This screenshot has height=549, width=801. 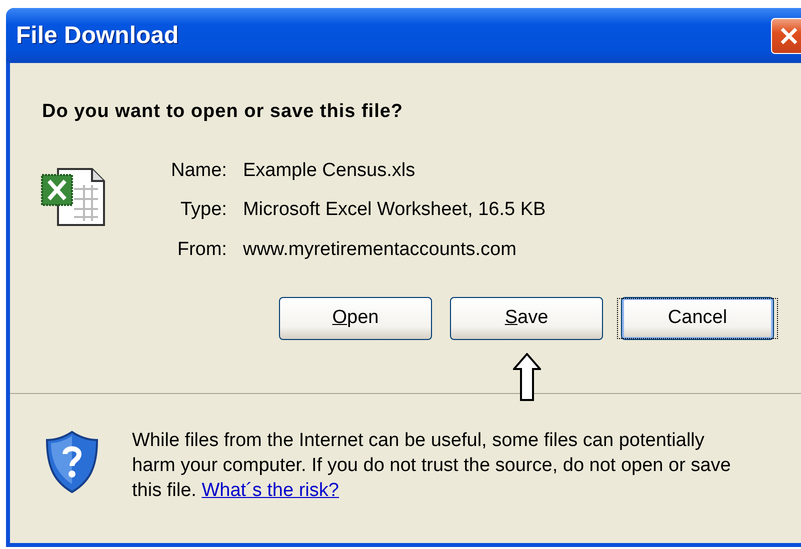 What do you see at coordinates (201, 250) in the screenshot?
I see `field-label: From:` at bounding box center [201, 250].